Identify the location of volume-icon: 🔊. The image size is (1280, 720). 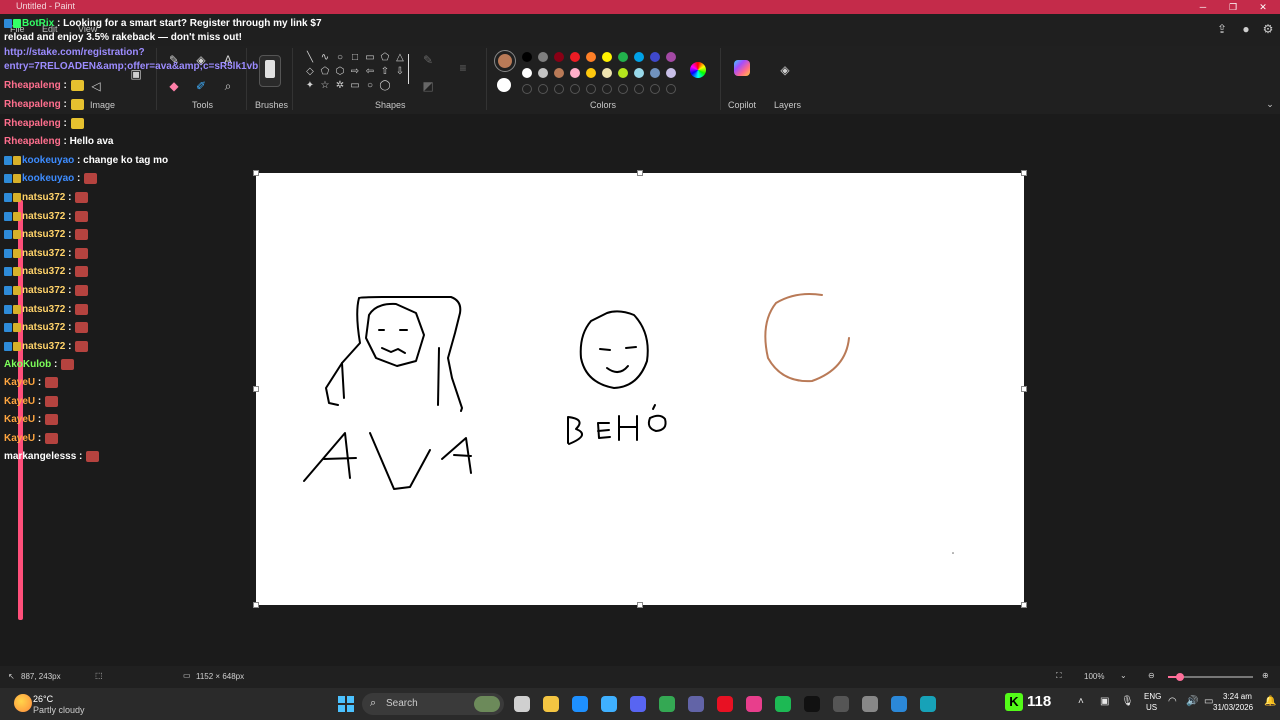
(1192, 701).